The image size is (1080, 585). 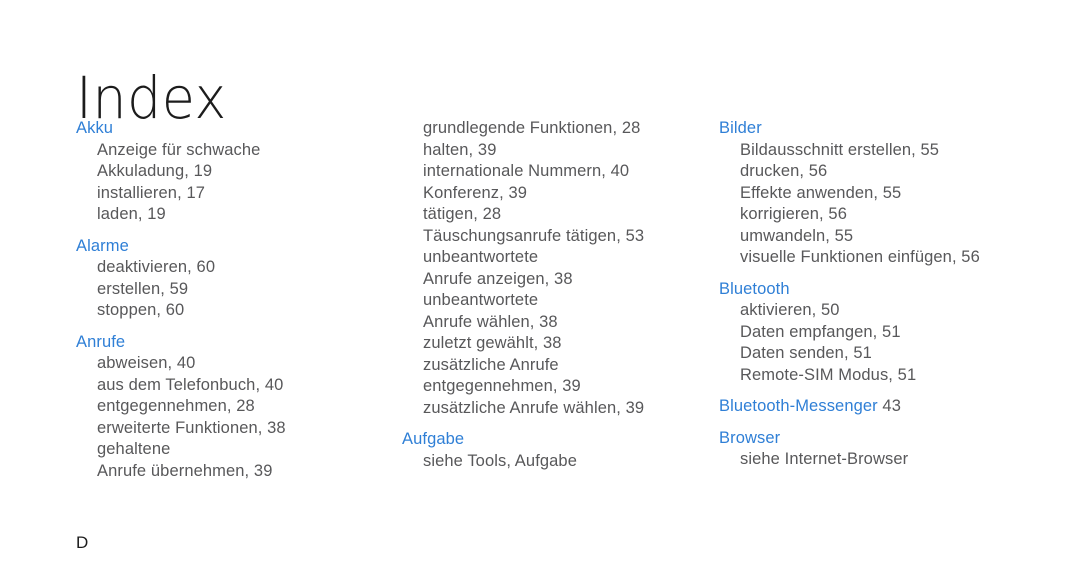 I want to click on index-entry: Remote-SIM Modus, 51, so click(x=884, y=376).